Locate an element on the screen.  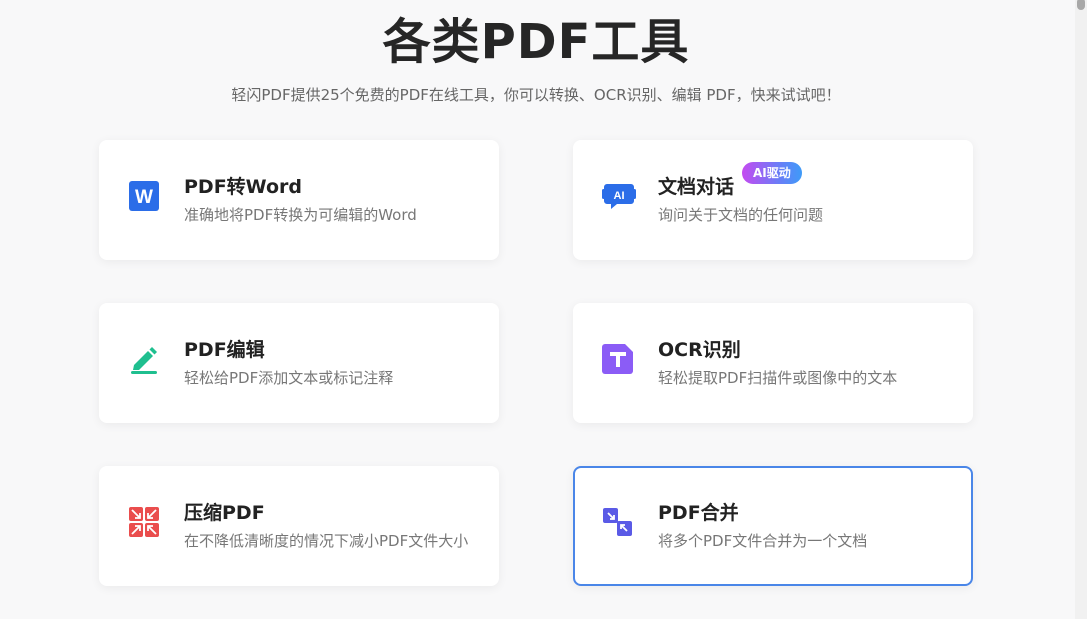
tool-name: 压缩PDF is located at coordinates (224, 513).